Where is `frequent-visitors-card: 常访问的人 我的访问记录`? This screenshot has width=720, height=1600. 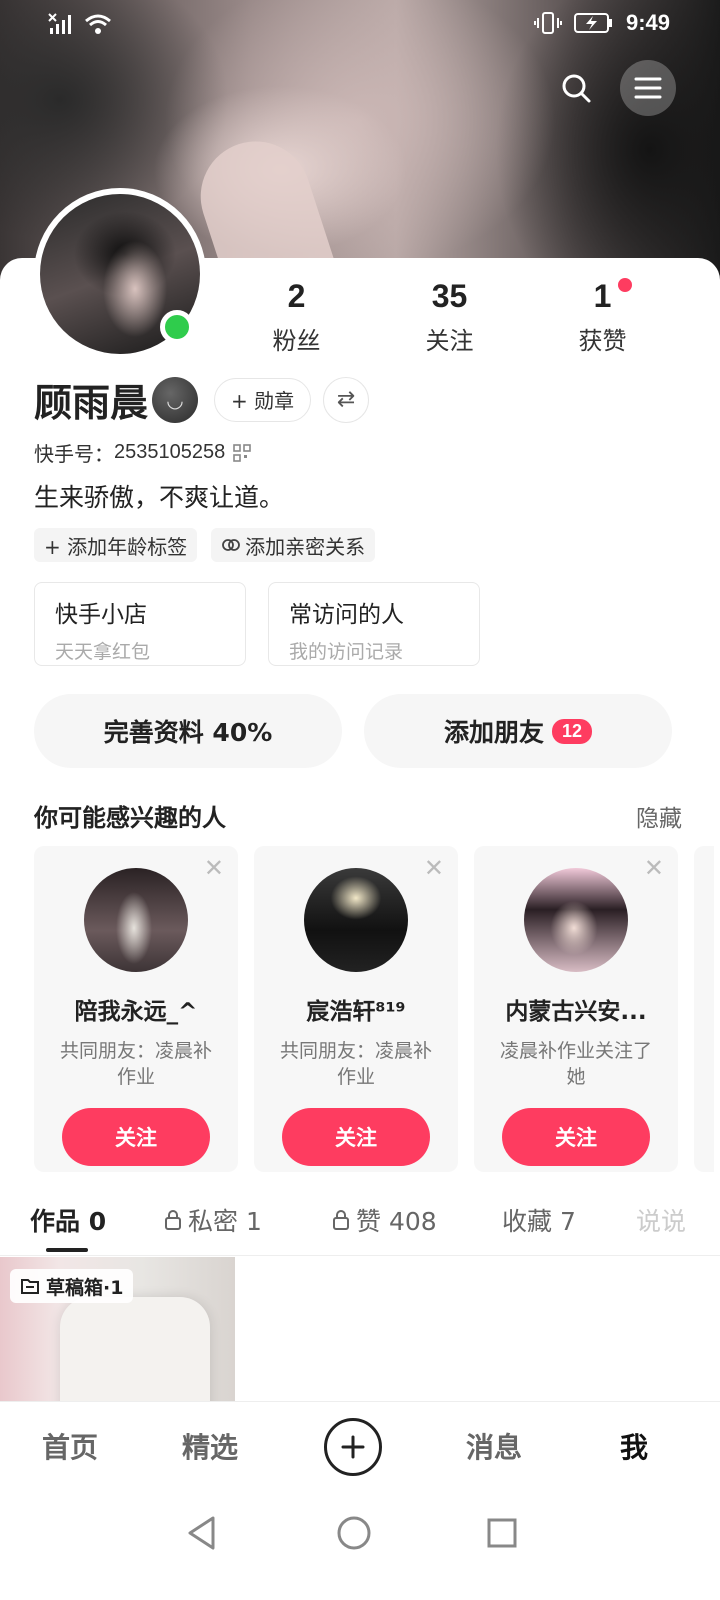 frequent-visitors-card: 常访问的人 我的访问记录 is located at coordinates (374, 624).